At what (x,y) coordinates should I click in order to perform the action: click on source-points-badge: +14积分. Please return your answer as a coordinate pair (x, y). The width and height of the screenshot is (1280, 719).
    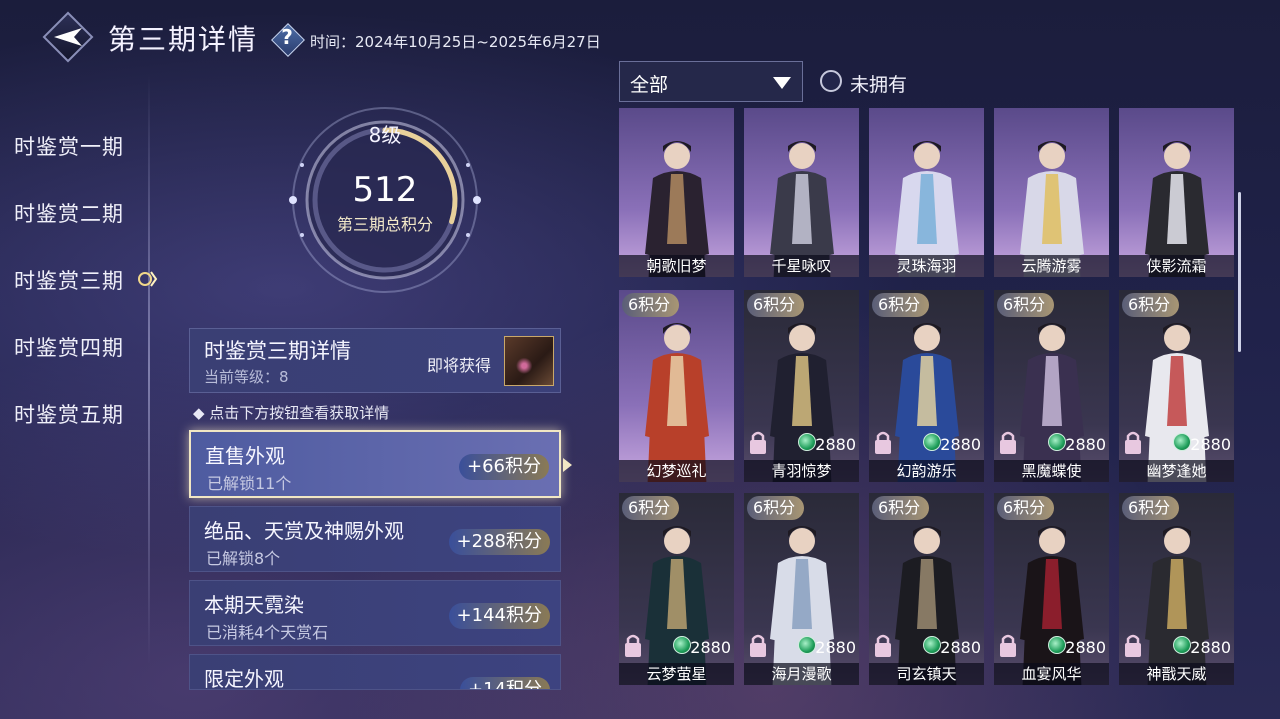
    Looking at the image, I should click on (505, 683).